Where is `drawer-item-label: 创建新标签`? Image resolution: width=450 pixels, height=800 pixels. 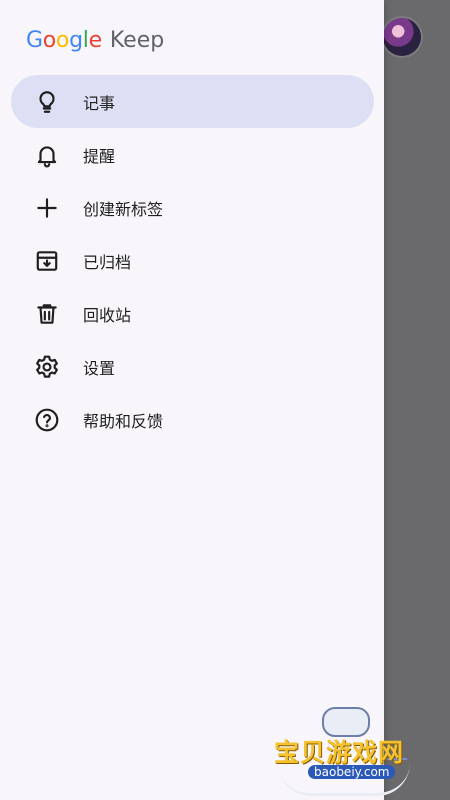 drawer-item-label: 创建新标签 is located at coordinates (123, 209).